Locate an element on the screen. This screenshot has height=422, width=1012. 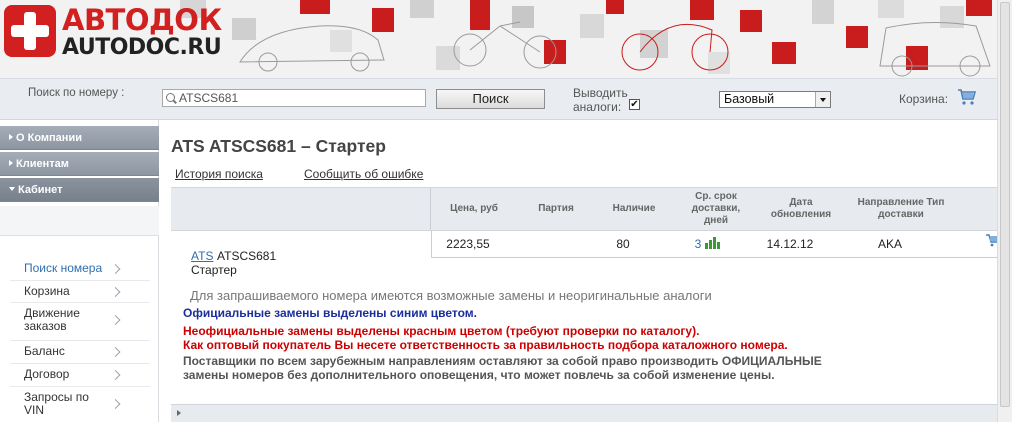
show-analogs-checkbox: ✔ is located at coordinates (634, 104).